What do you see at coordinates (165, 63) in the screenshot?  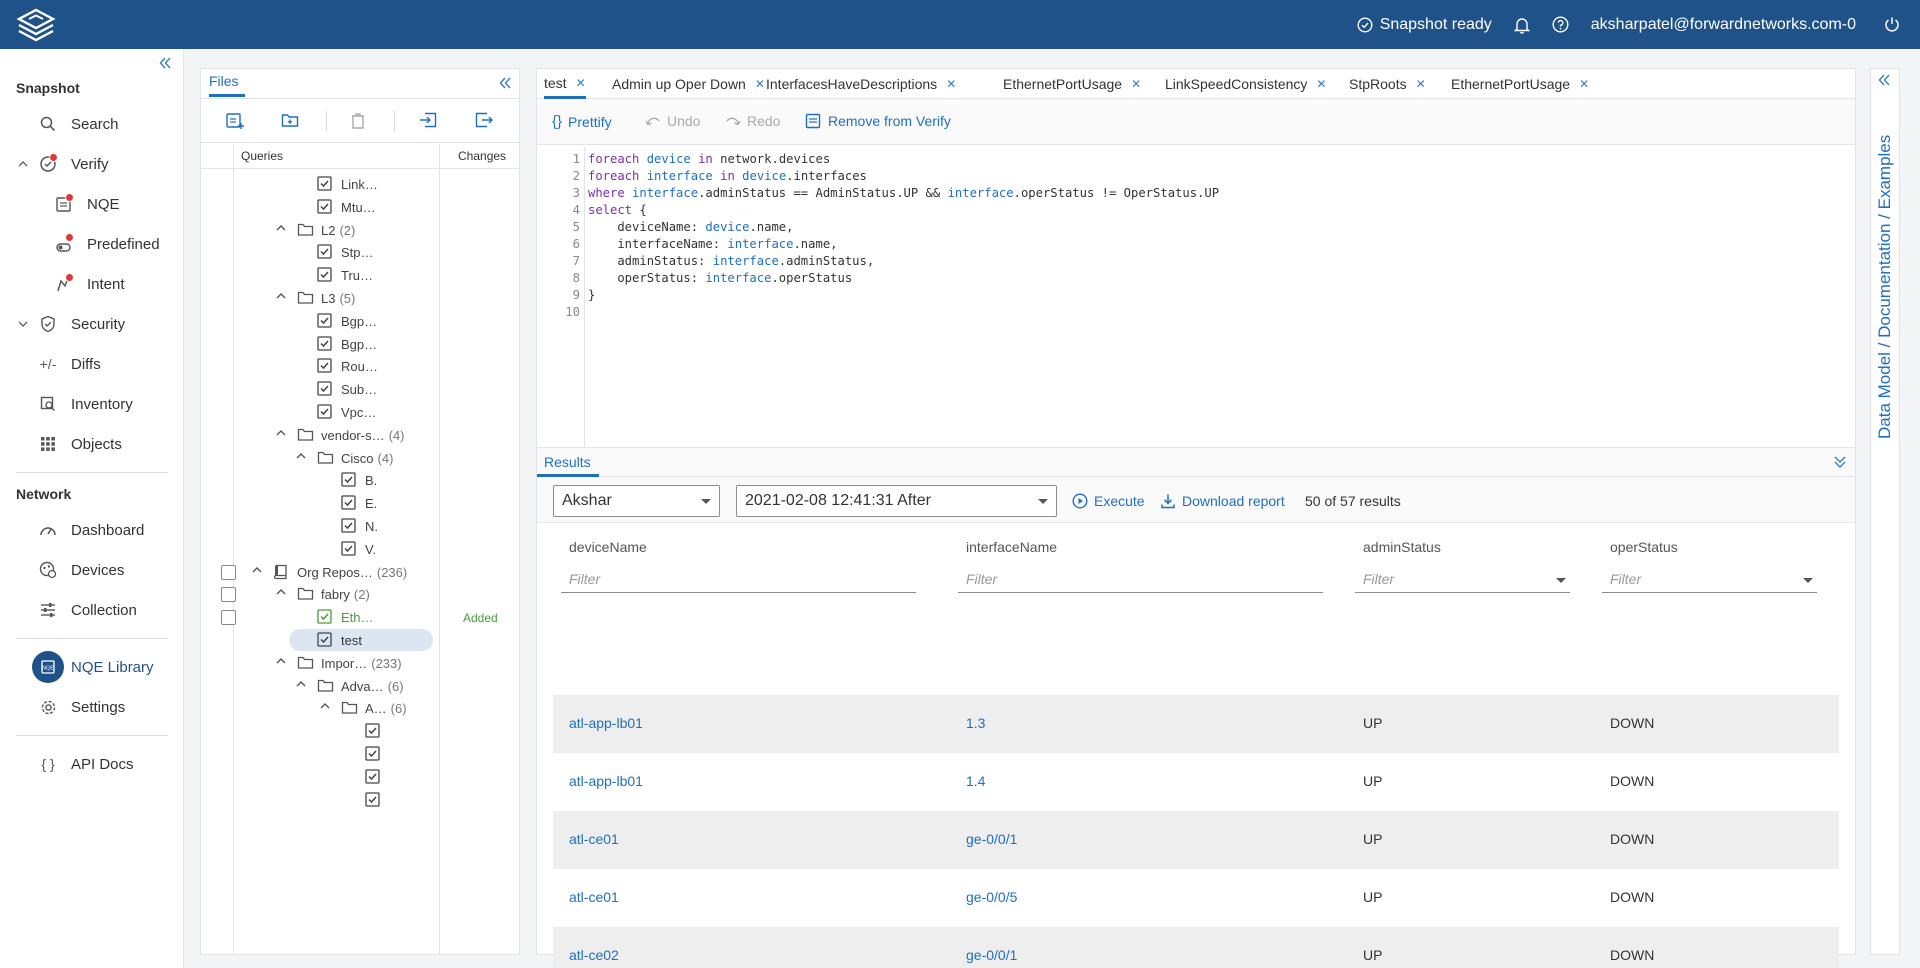 I see `collapse-nav-icon` at bounding box center [165, 63].